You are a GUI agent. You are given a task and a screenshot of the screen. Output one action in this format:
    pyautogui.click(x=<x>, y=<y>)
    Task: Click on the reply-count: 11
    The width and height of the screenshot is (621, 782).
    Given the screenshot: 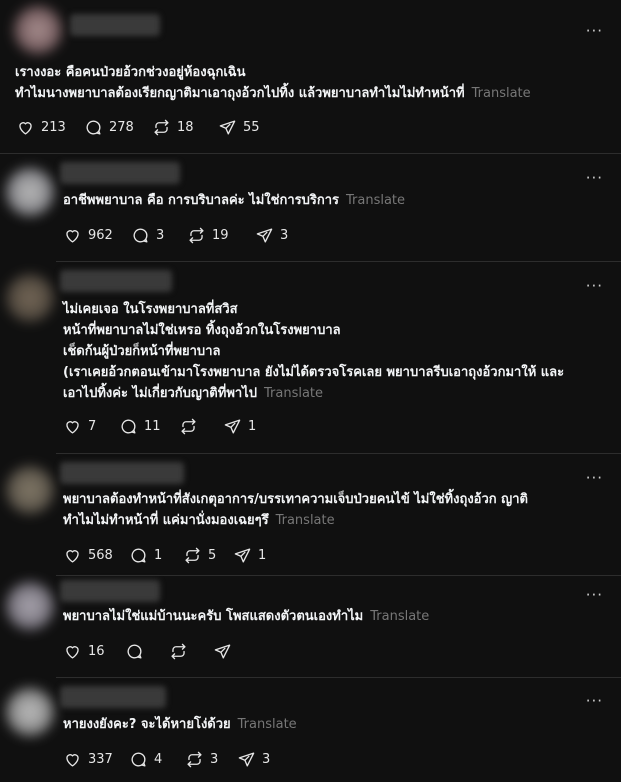 What is the action you would take?
    pyautogui.click(x=152, y=426)
    